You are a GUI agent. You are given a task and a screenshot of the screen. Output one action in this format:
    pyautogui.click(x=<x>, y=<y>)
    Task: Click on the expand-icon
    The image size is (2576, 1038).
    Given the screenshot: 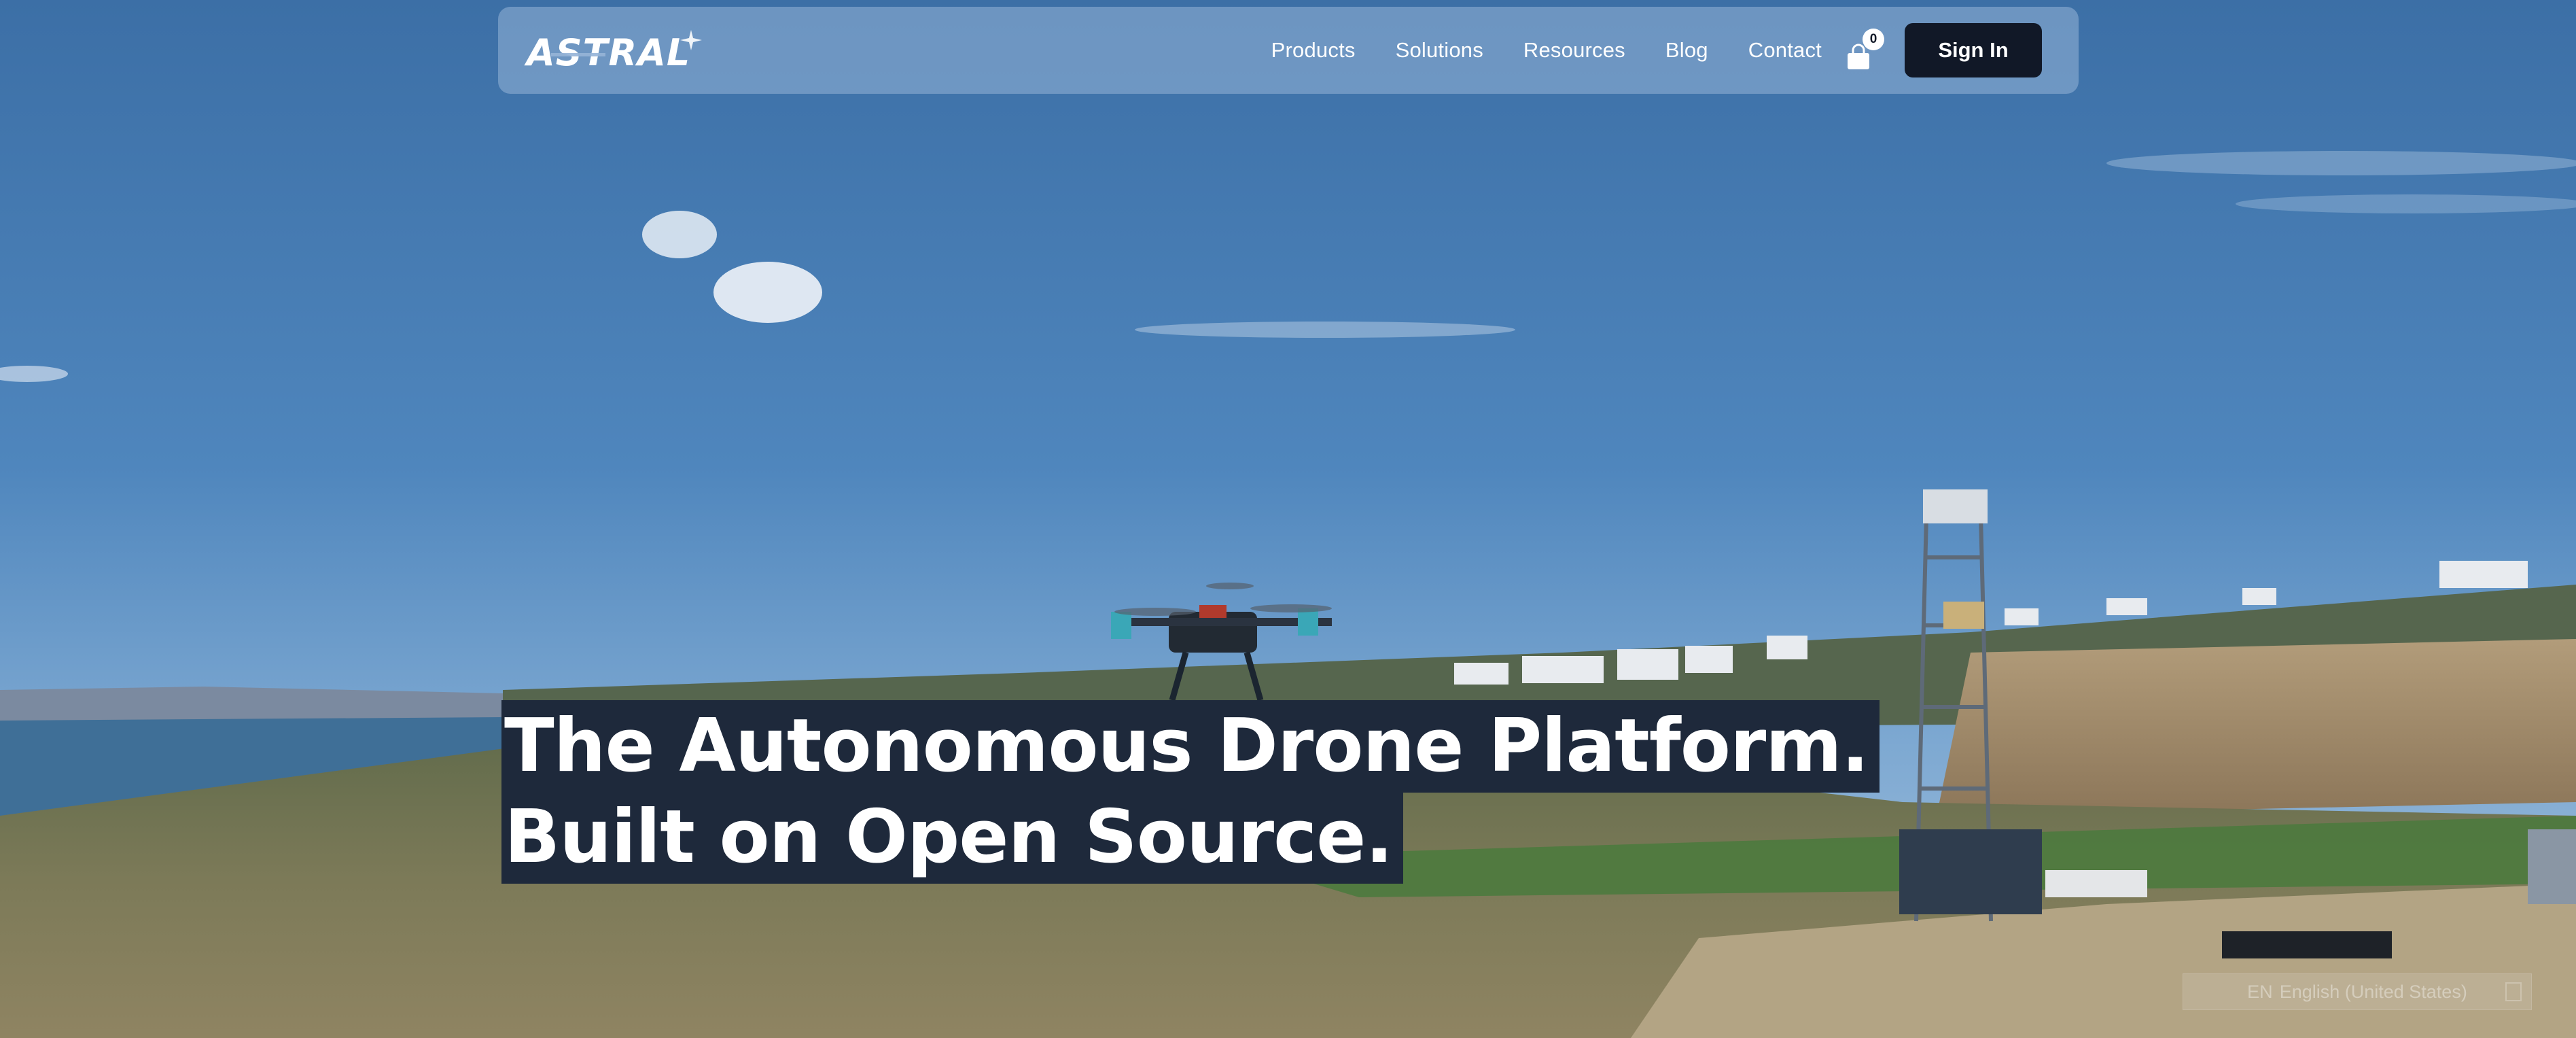 What is the action you would take?
    pyautogui.click(x=2513, y=992)
    